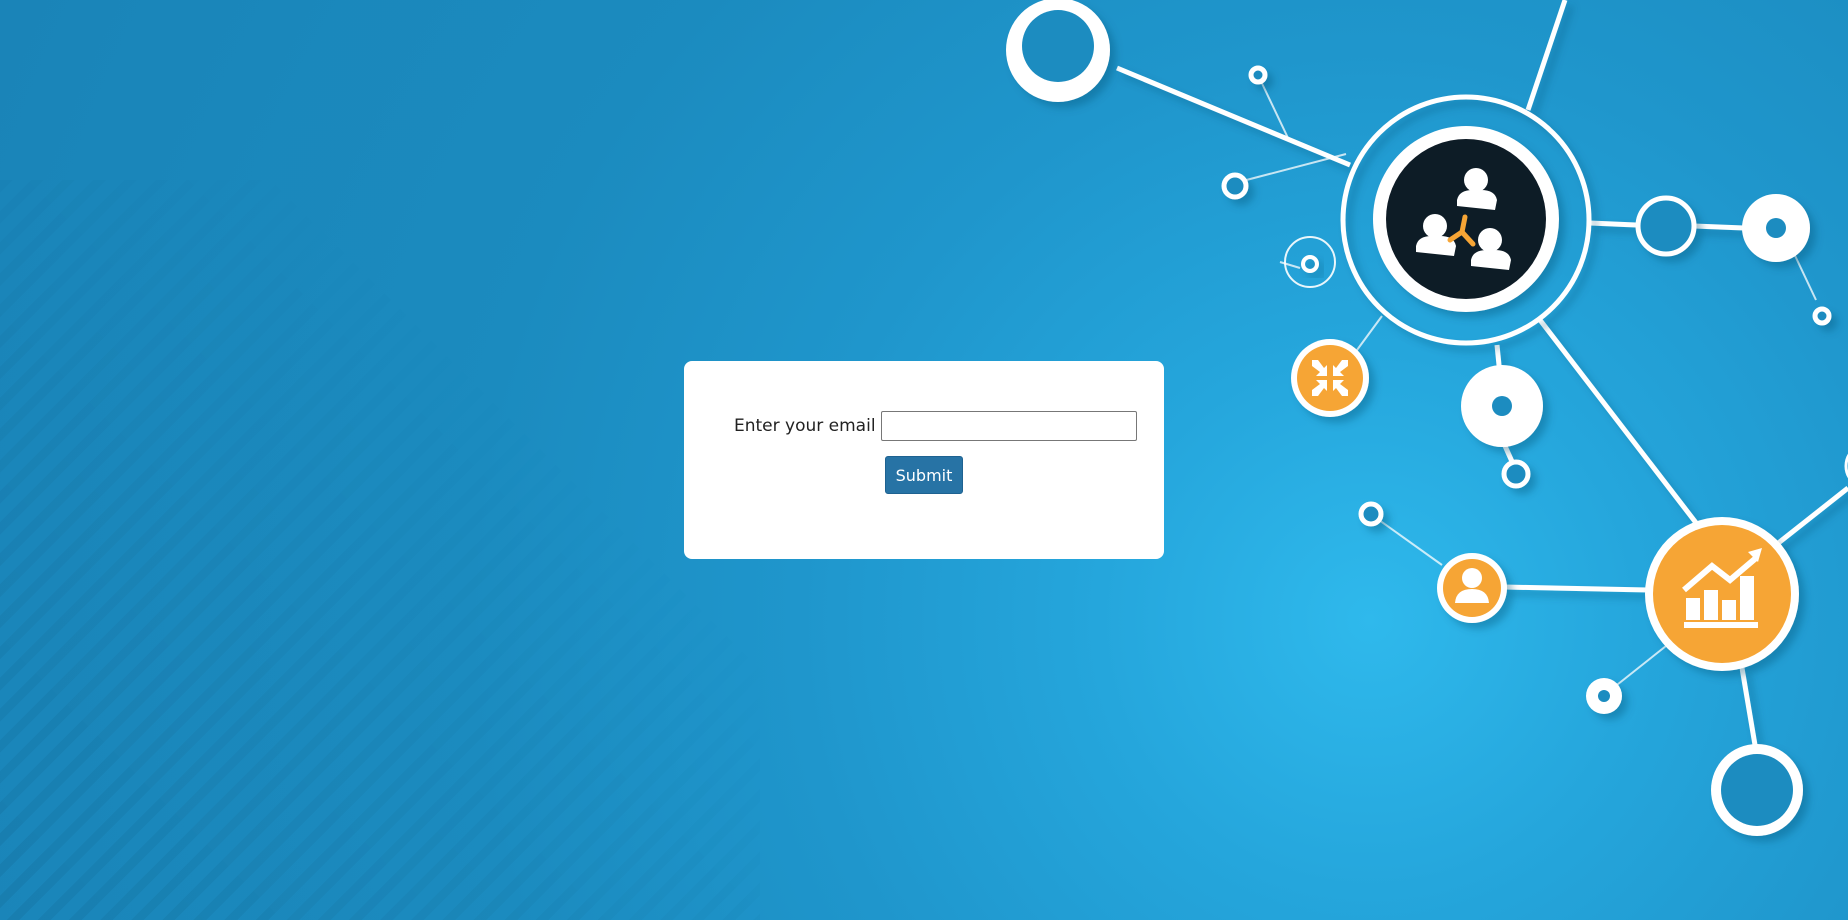 The width and height of the screenshot is (1848, 920). What do you see at coordinates (1722, 594) in the screenshot?
I see `growth-chart-icon` at bounding box center [1722, 594].